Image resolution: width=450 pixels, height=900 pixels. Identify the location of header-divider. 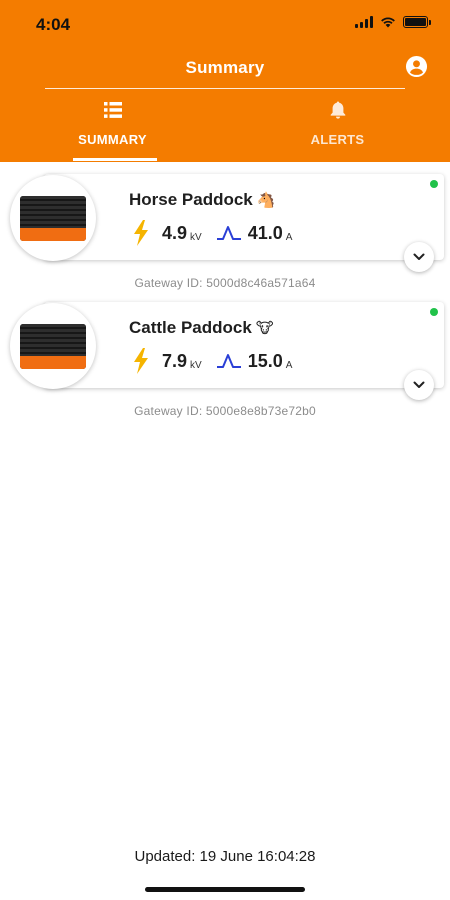
(225, 88).